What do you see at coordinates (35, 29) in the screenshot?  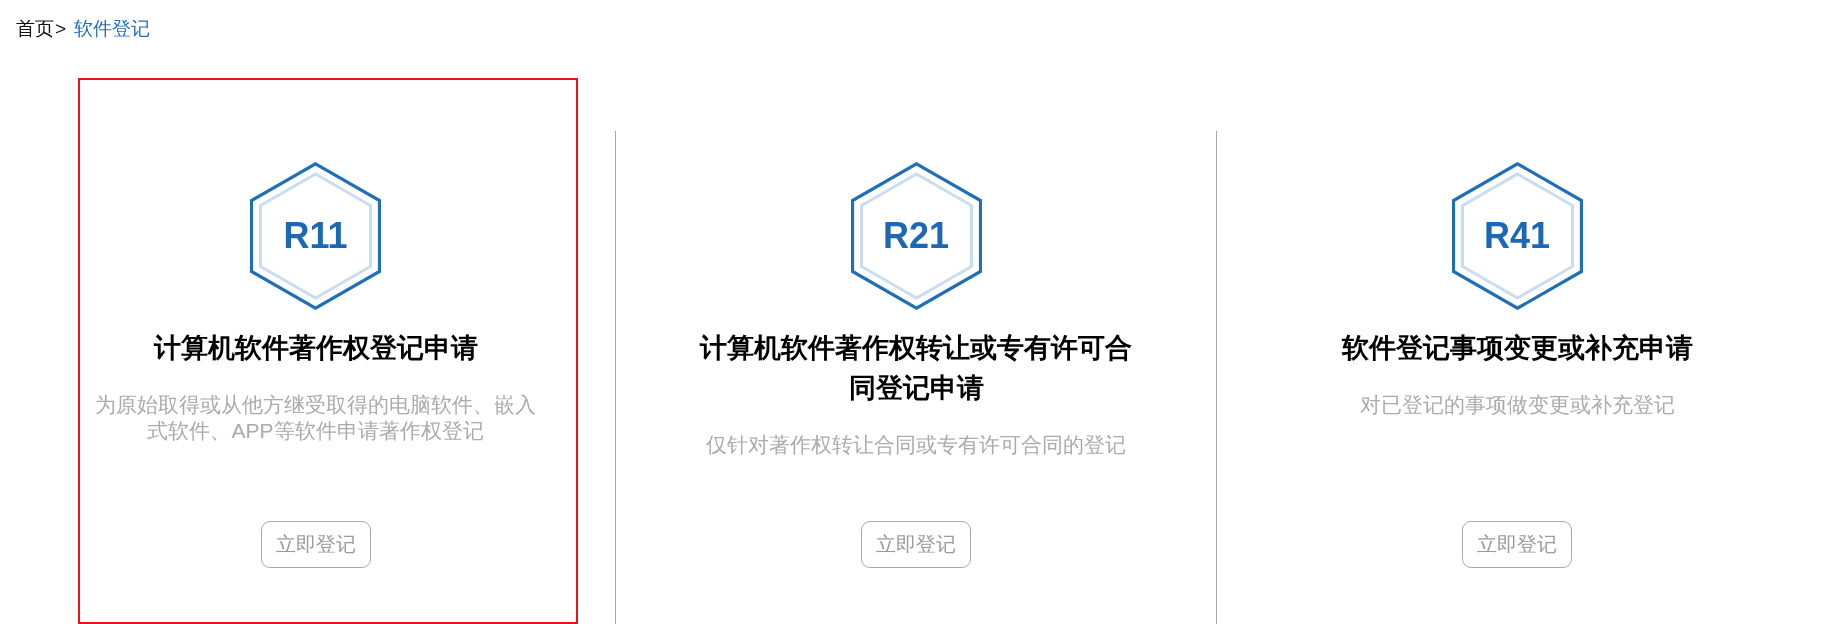 I see `breadcrumb-link: 首页` at bounding box center [35, 29].